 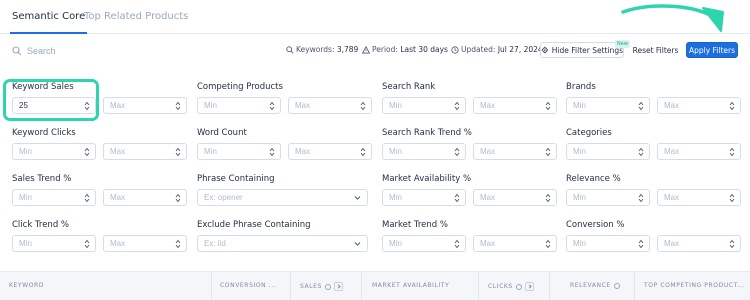 I want to click on sales-trend-max-field, so click(x=145, y=197).